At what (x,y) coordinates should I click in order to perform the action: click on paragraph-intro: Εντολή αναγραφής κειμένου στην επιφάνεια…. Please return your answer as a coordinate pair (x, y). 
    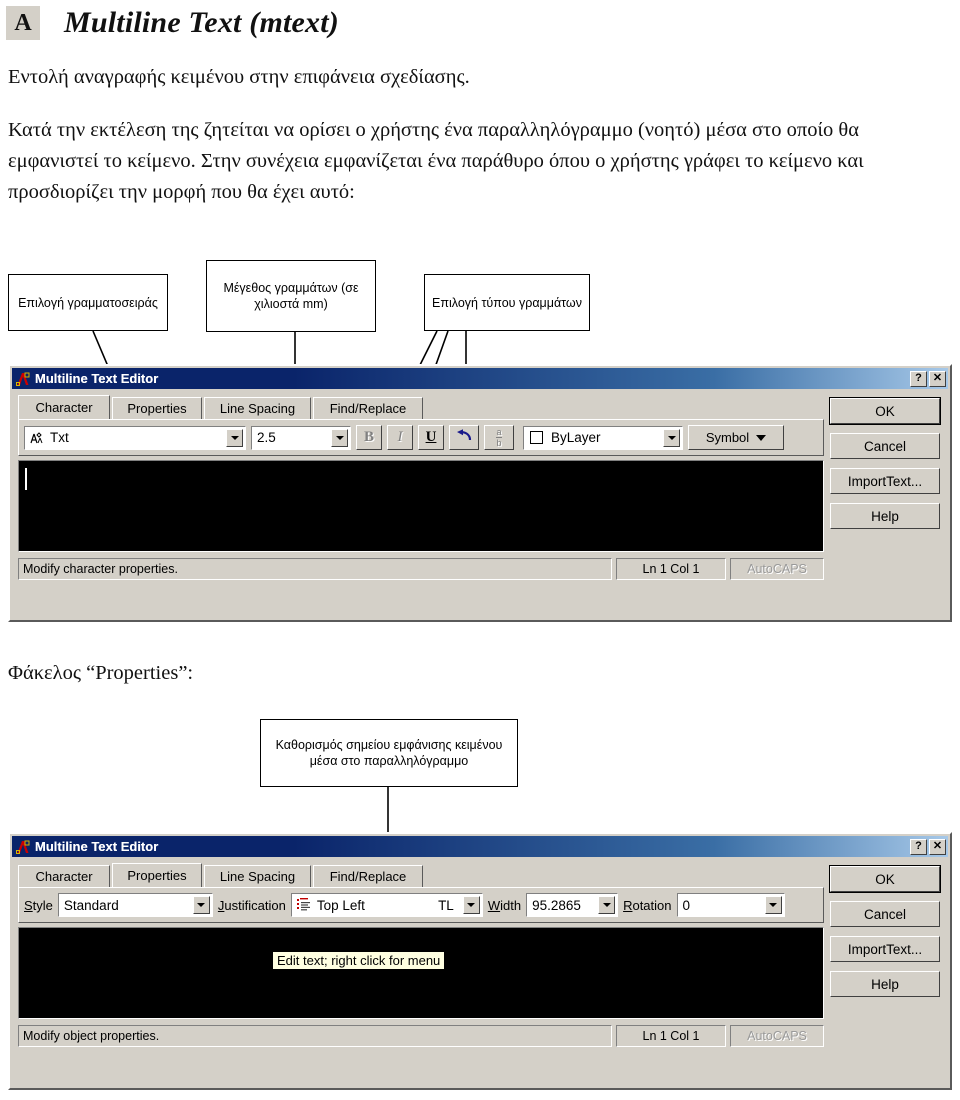
    Looking at the image, I should click on (239, 77).